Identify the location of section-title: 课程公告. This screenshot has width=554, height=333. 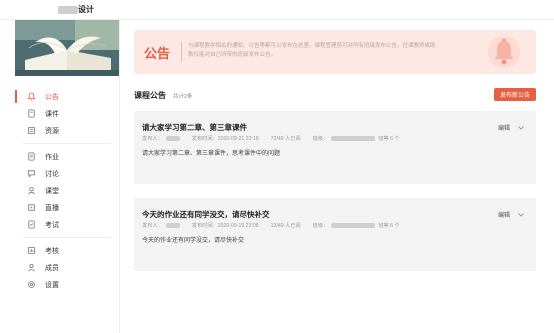
(150, 95).